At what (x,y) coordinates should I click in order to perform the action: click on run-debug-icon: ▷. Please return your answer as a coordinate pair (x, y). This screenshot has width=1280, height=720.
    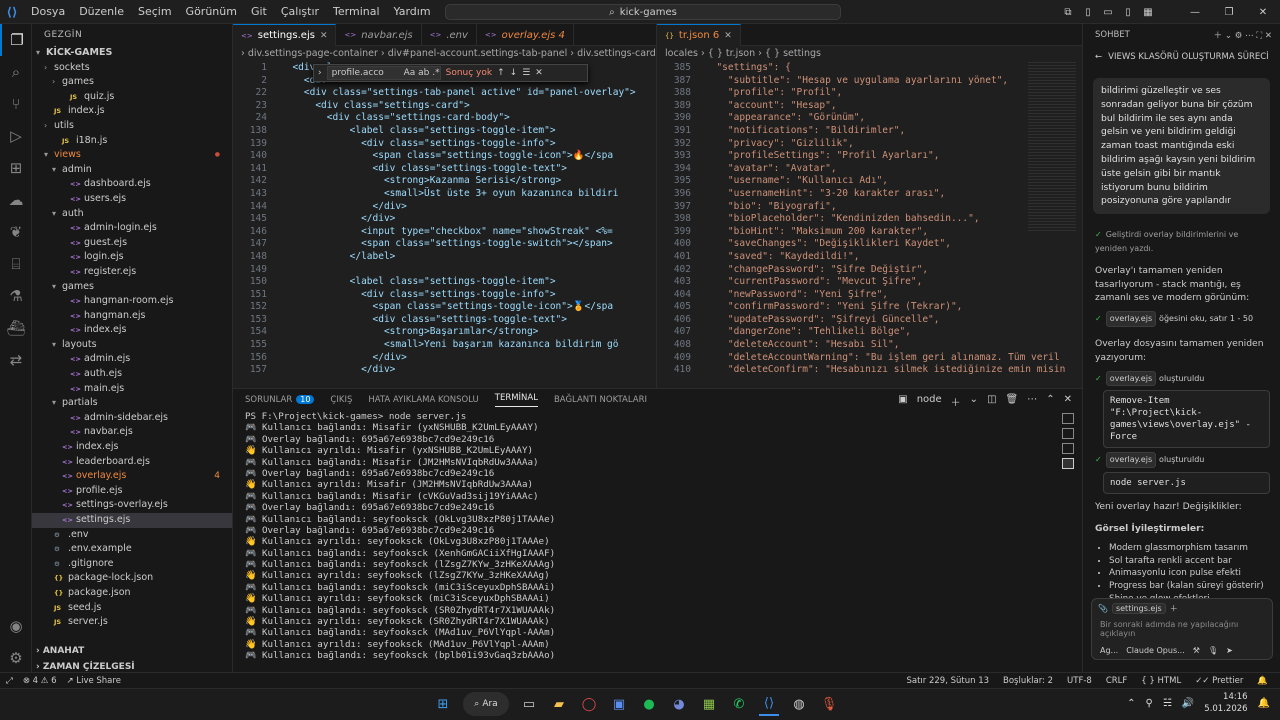
    Looking at the image, I should click on (16, 136).